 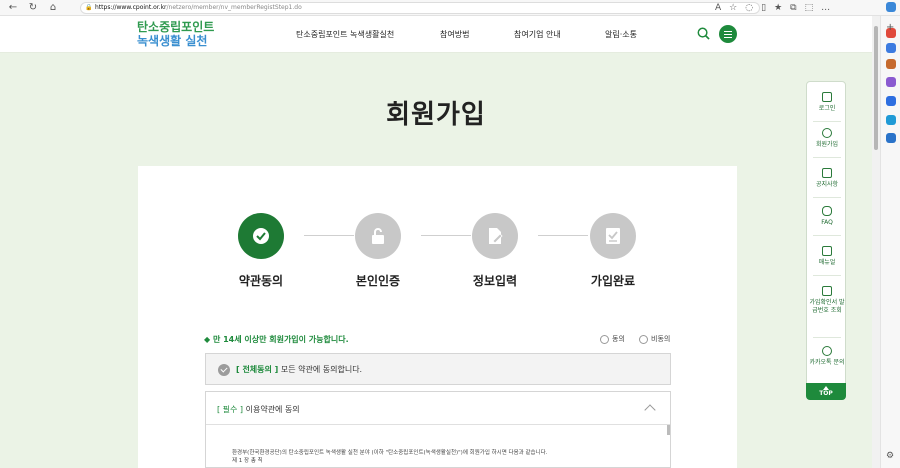 What do you see at coordinates (257, 369) in the screenshot?
I see `agree-all-prefix: [ 전체동의 ]` at bounding box center [257, 369].